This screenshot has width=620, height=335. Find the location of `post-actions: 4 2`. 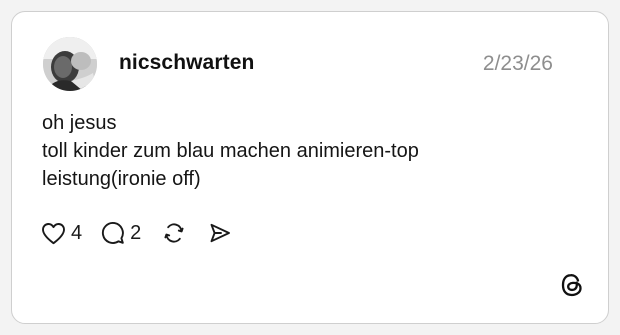

post-actions: 4 2 is located at coordinates (136, 233).